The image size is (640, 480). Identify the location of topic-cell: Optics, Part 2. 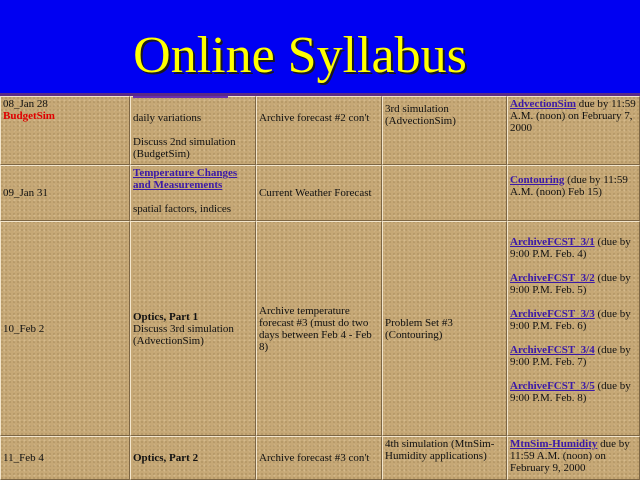
(193, 458).